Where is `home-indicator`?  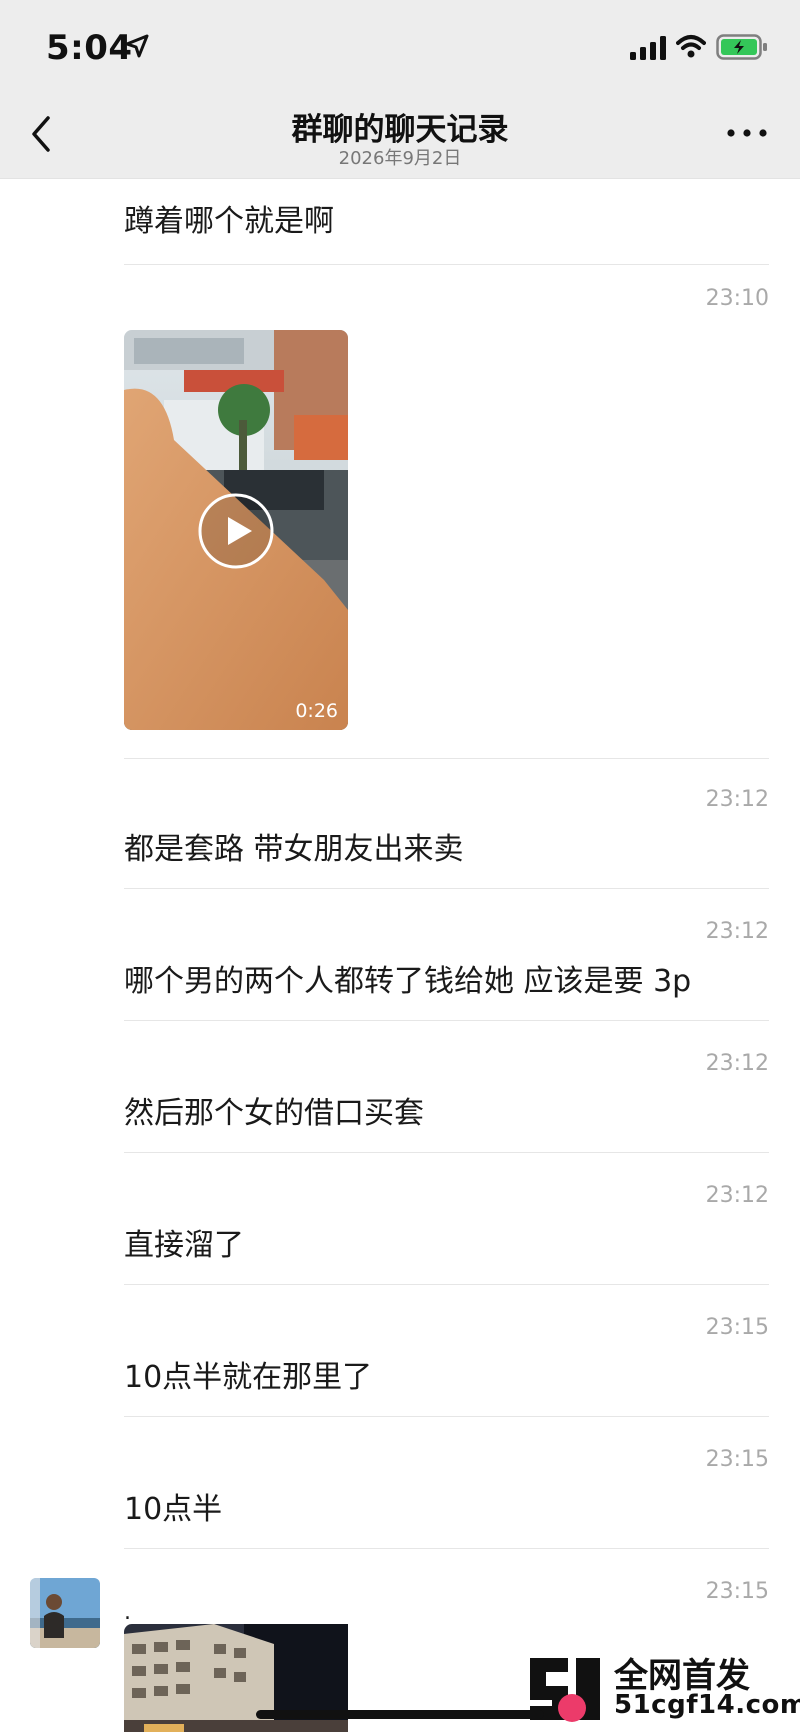 home-indicator is located at coordinates (400, 1714).